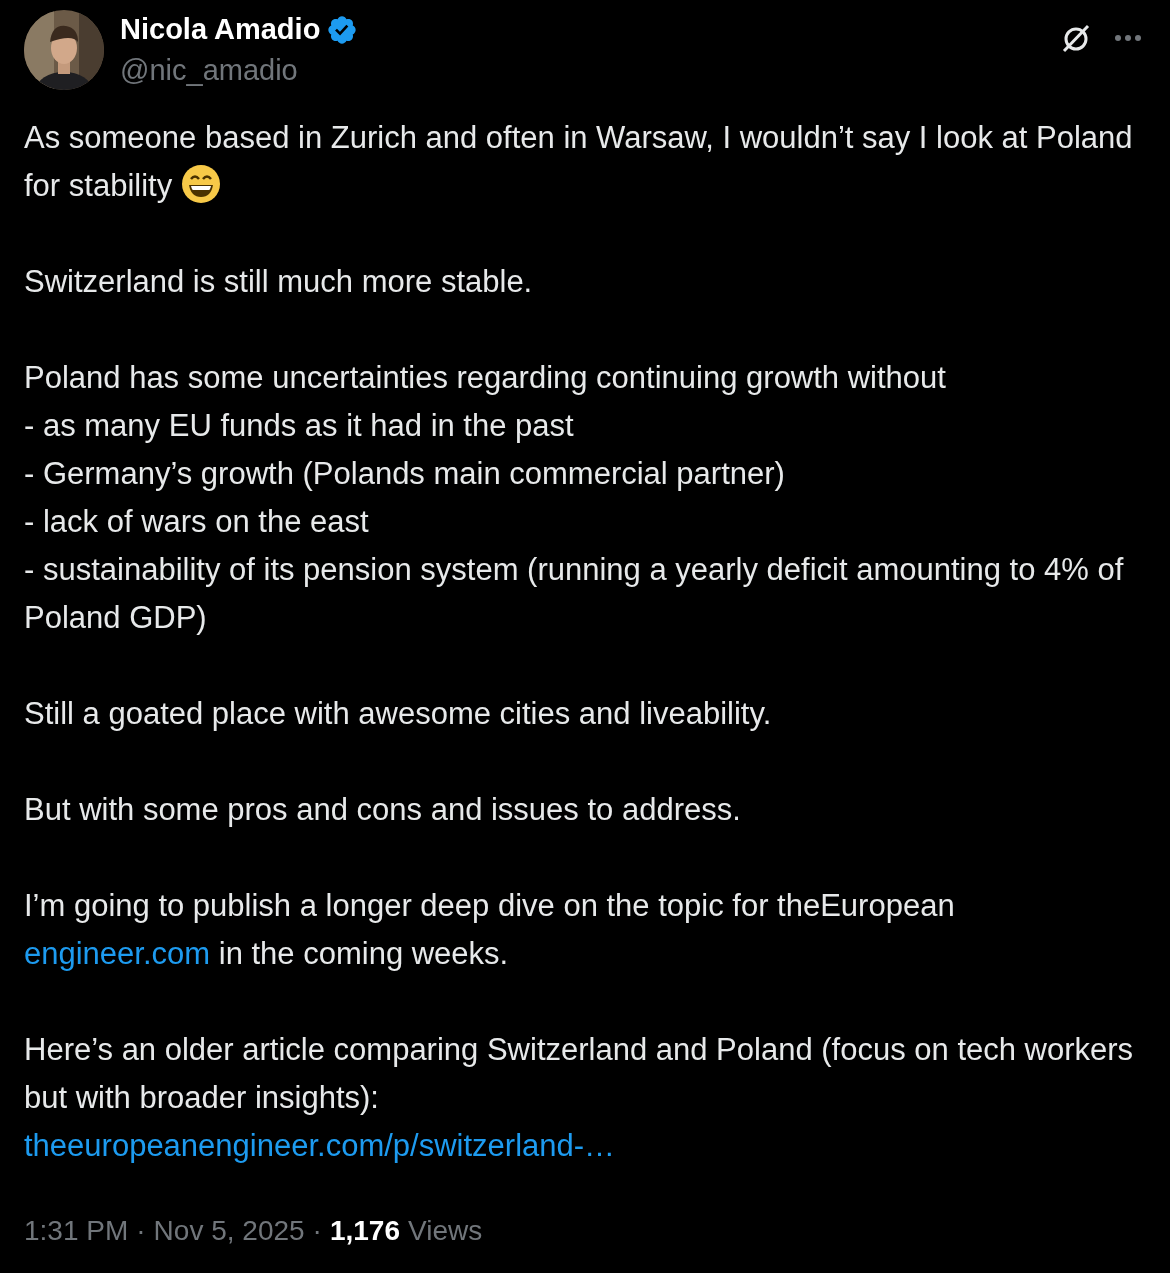 Image resolution: width=1170 pixels, height=1273 pixels. Describe the element at coordinates (490, 930) in the screenshot. I see `tweet-text: I’m going to publish a longer deep dive on the topic for theEuropean engineer.com in the coming weeks.` at that location.